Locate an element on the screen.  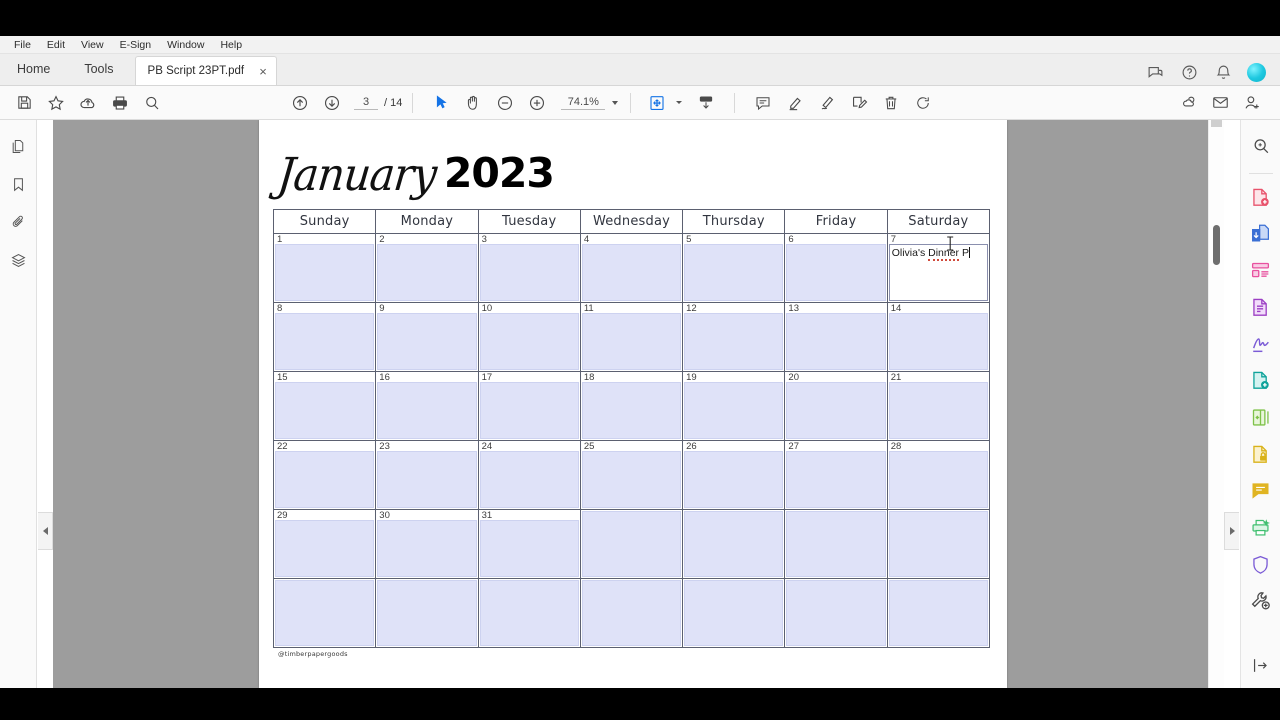
calendar-day-cell: 15 is located at coordinates (324, 406).